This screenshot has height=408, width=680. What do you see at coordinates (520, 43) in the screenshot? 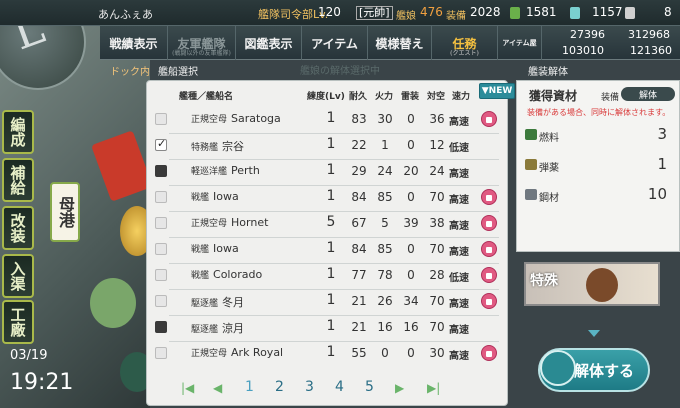
I see `item-shop-button: アイテム屋` at bounding box center [520, 43].